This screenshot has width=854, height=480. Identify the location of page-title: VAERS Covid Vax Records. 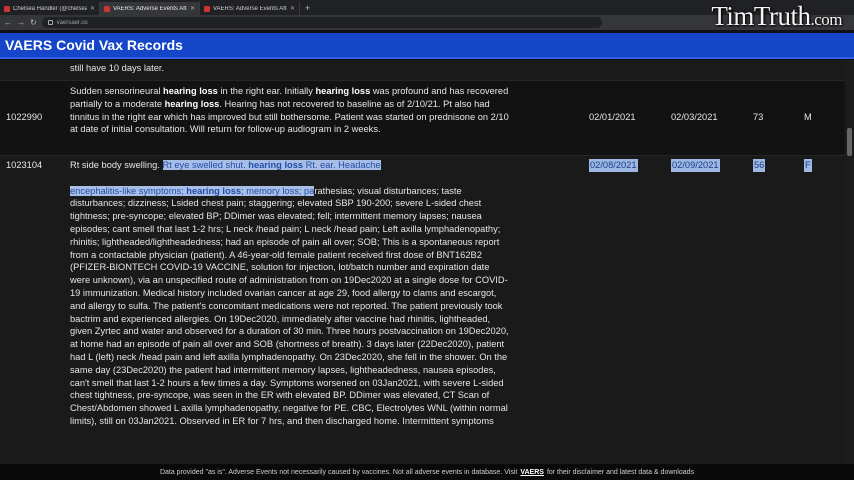
(94, 45).